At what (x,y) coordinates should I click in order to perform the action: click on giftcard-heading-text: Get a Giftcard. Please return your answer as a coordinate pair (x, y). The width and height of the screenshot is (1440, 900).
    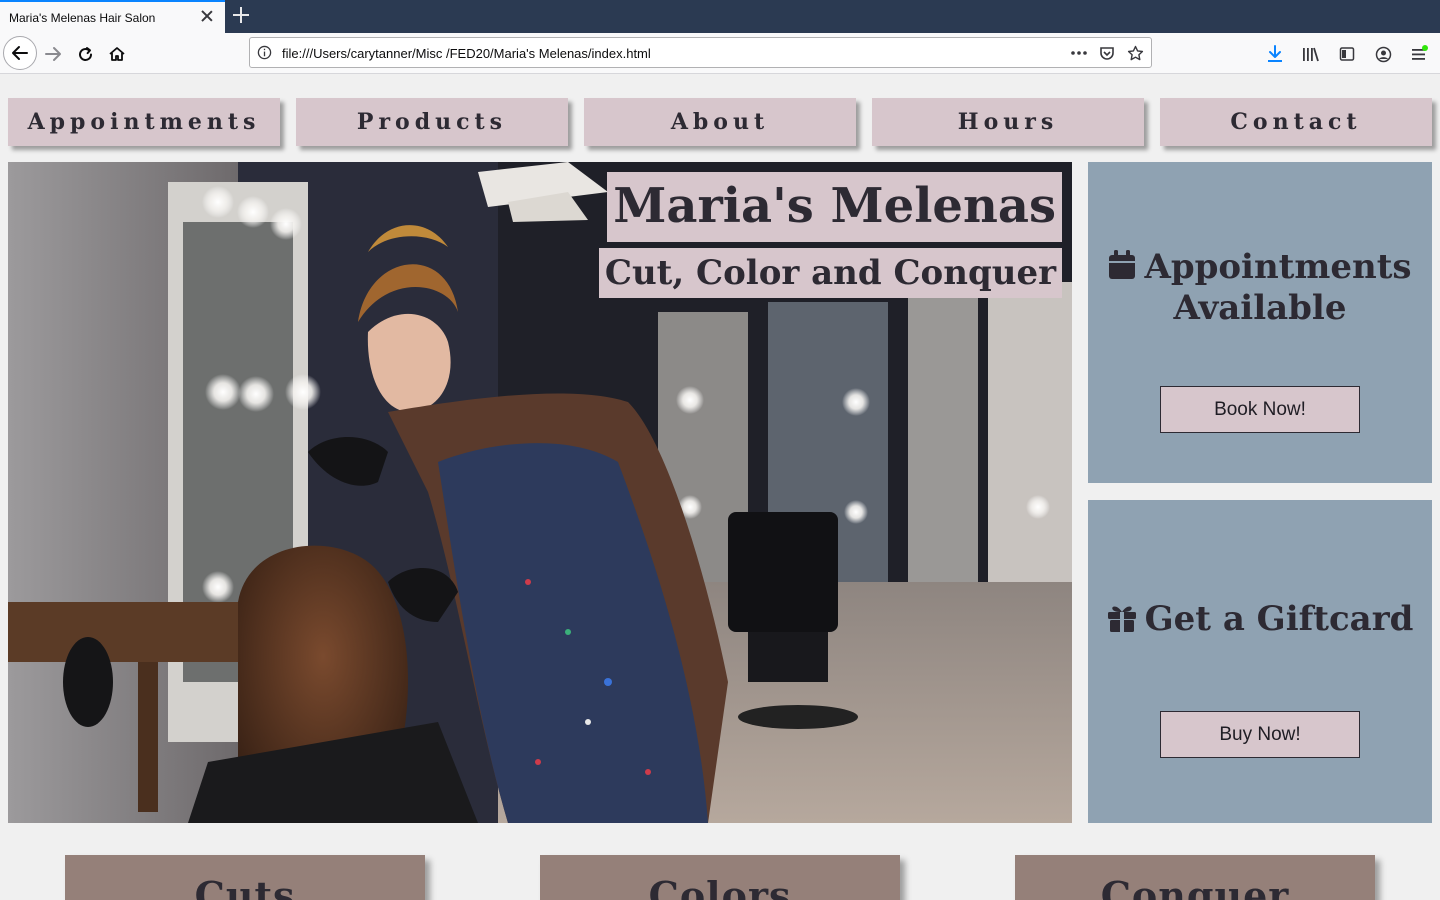
    Looking at the image, I should click on (1279, 619).